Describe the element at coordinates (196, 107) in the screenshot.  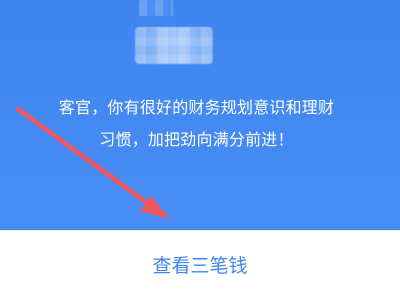
I see `financial-message-line-1: 客官，你有很好的财务规划意识和理财` at that location.